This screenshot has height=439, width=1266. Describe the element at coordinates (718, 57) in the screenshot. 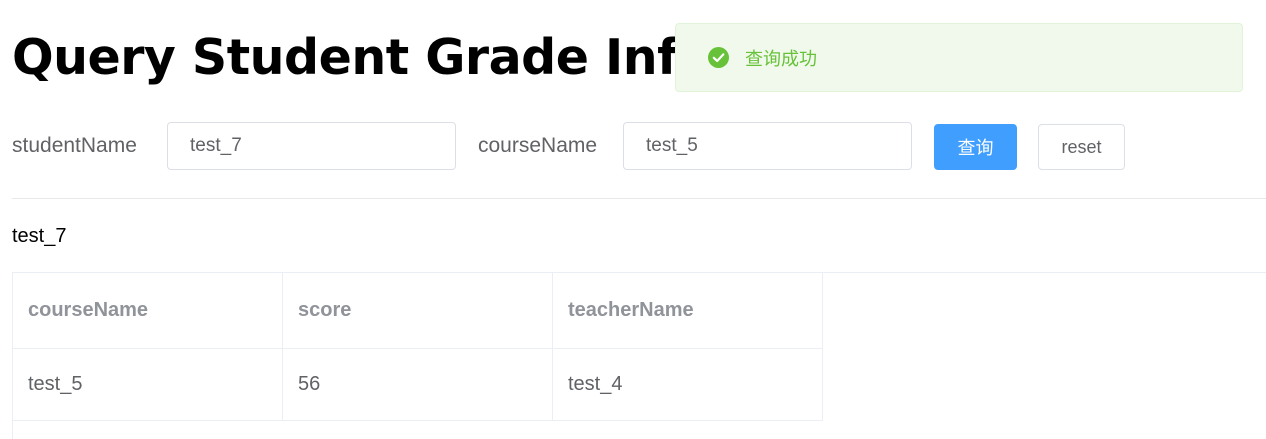

I see `check-circle-icon` at that location.